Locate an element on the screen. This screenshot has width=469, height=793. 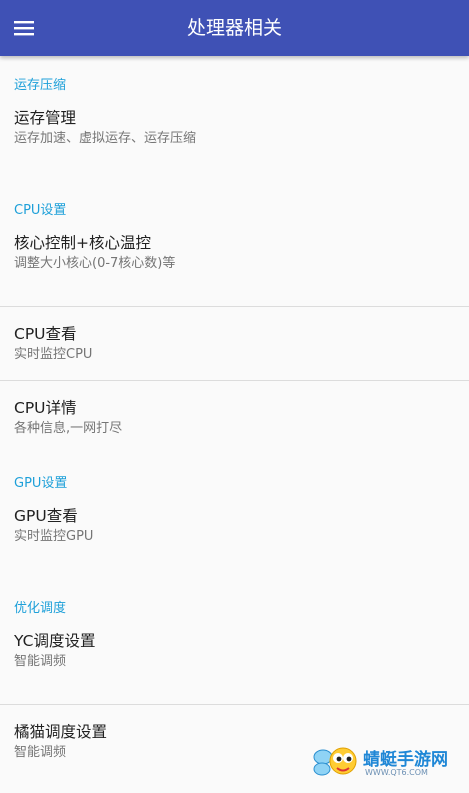
watermark-site-name: 蜻蜓手游网 is located at coordinates (405, 760).